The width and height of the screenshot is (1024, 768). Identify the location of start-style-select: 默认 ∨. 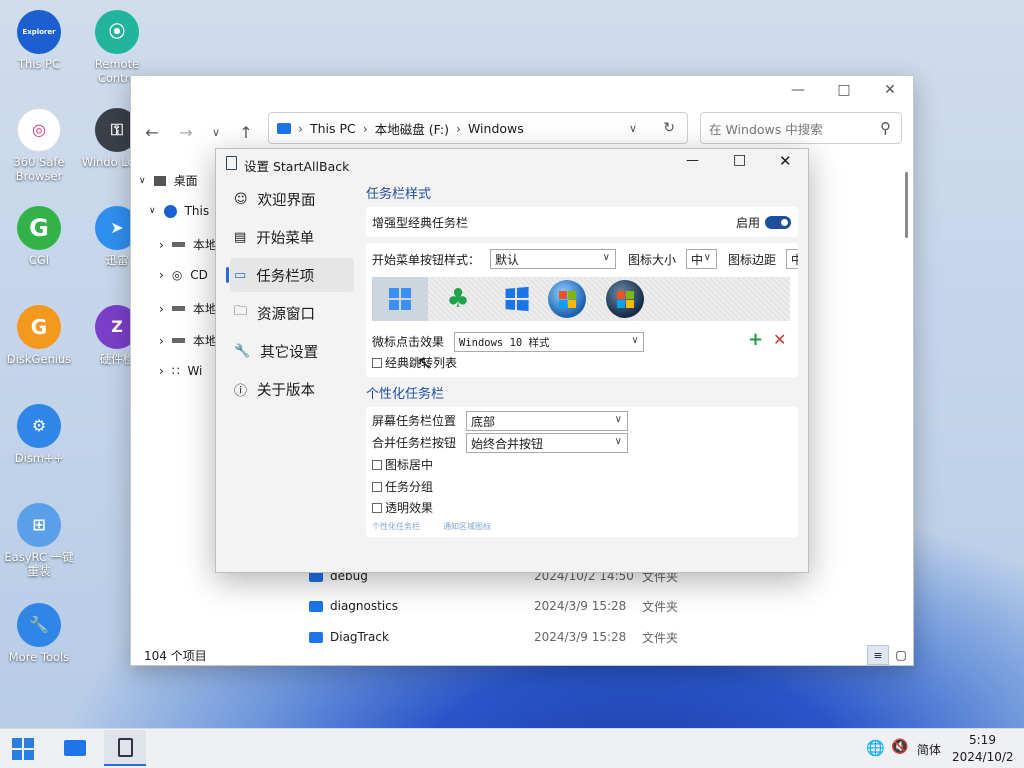
(553, 259).